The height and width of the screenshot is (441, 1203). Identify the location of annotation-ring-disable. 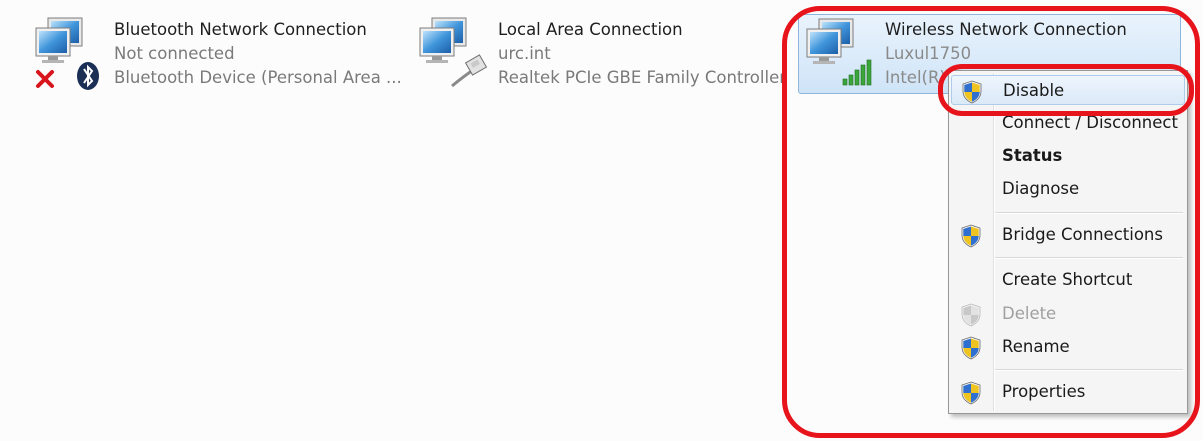
(1066, 90).